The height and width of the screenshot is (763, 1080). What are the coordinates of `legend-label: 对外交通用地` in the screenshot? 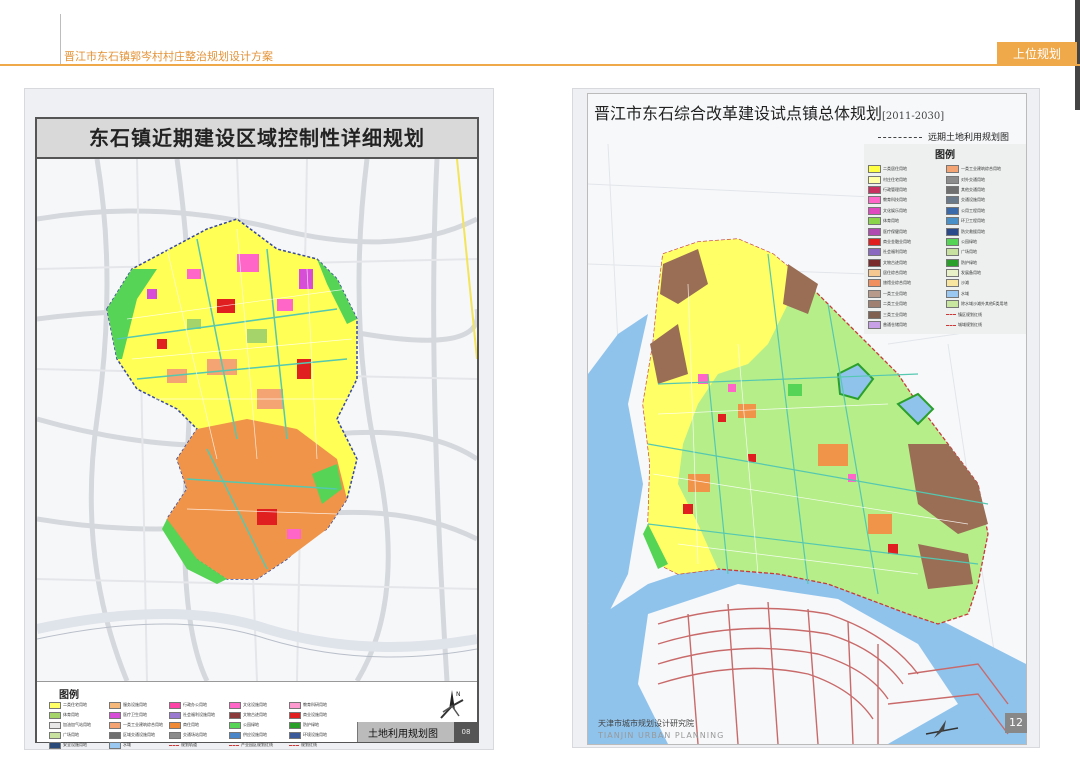 It's located at (973, 179).